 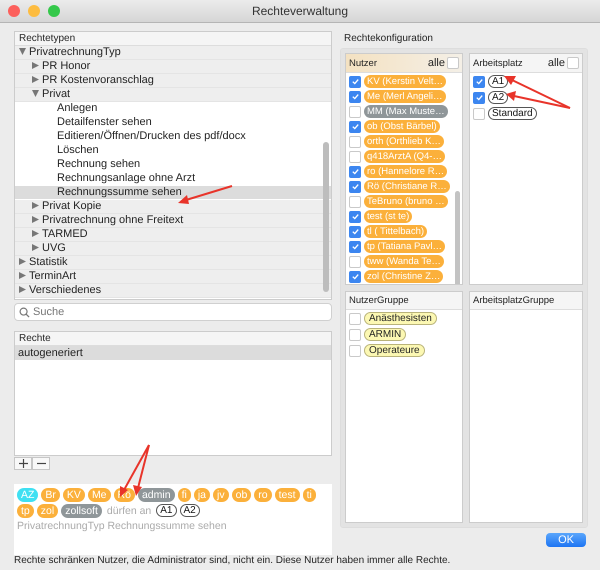 I want to click on remove-button, so click(x=41, y=463).